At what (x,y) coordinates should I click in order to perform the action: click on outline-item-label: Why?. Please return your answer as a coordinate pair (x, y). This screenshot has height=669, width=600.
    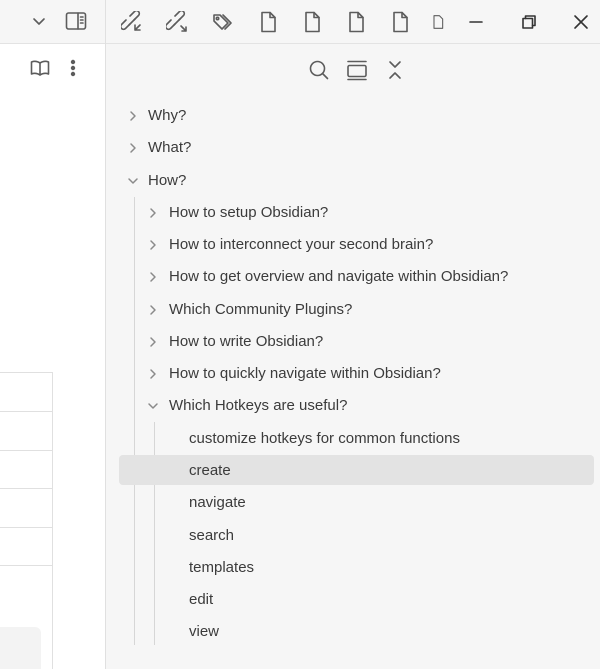
    Looking at the image, I should click on (167, 115).